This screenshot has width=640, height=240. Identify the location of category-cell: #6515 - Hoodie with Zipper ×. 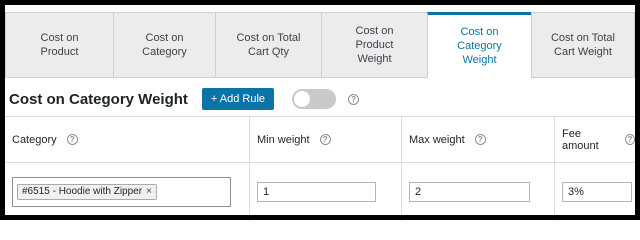
(127, 192).